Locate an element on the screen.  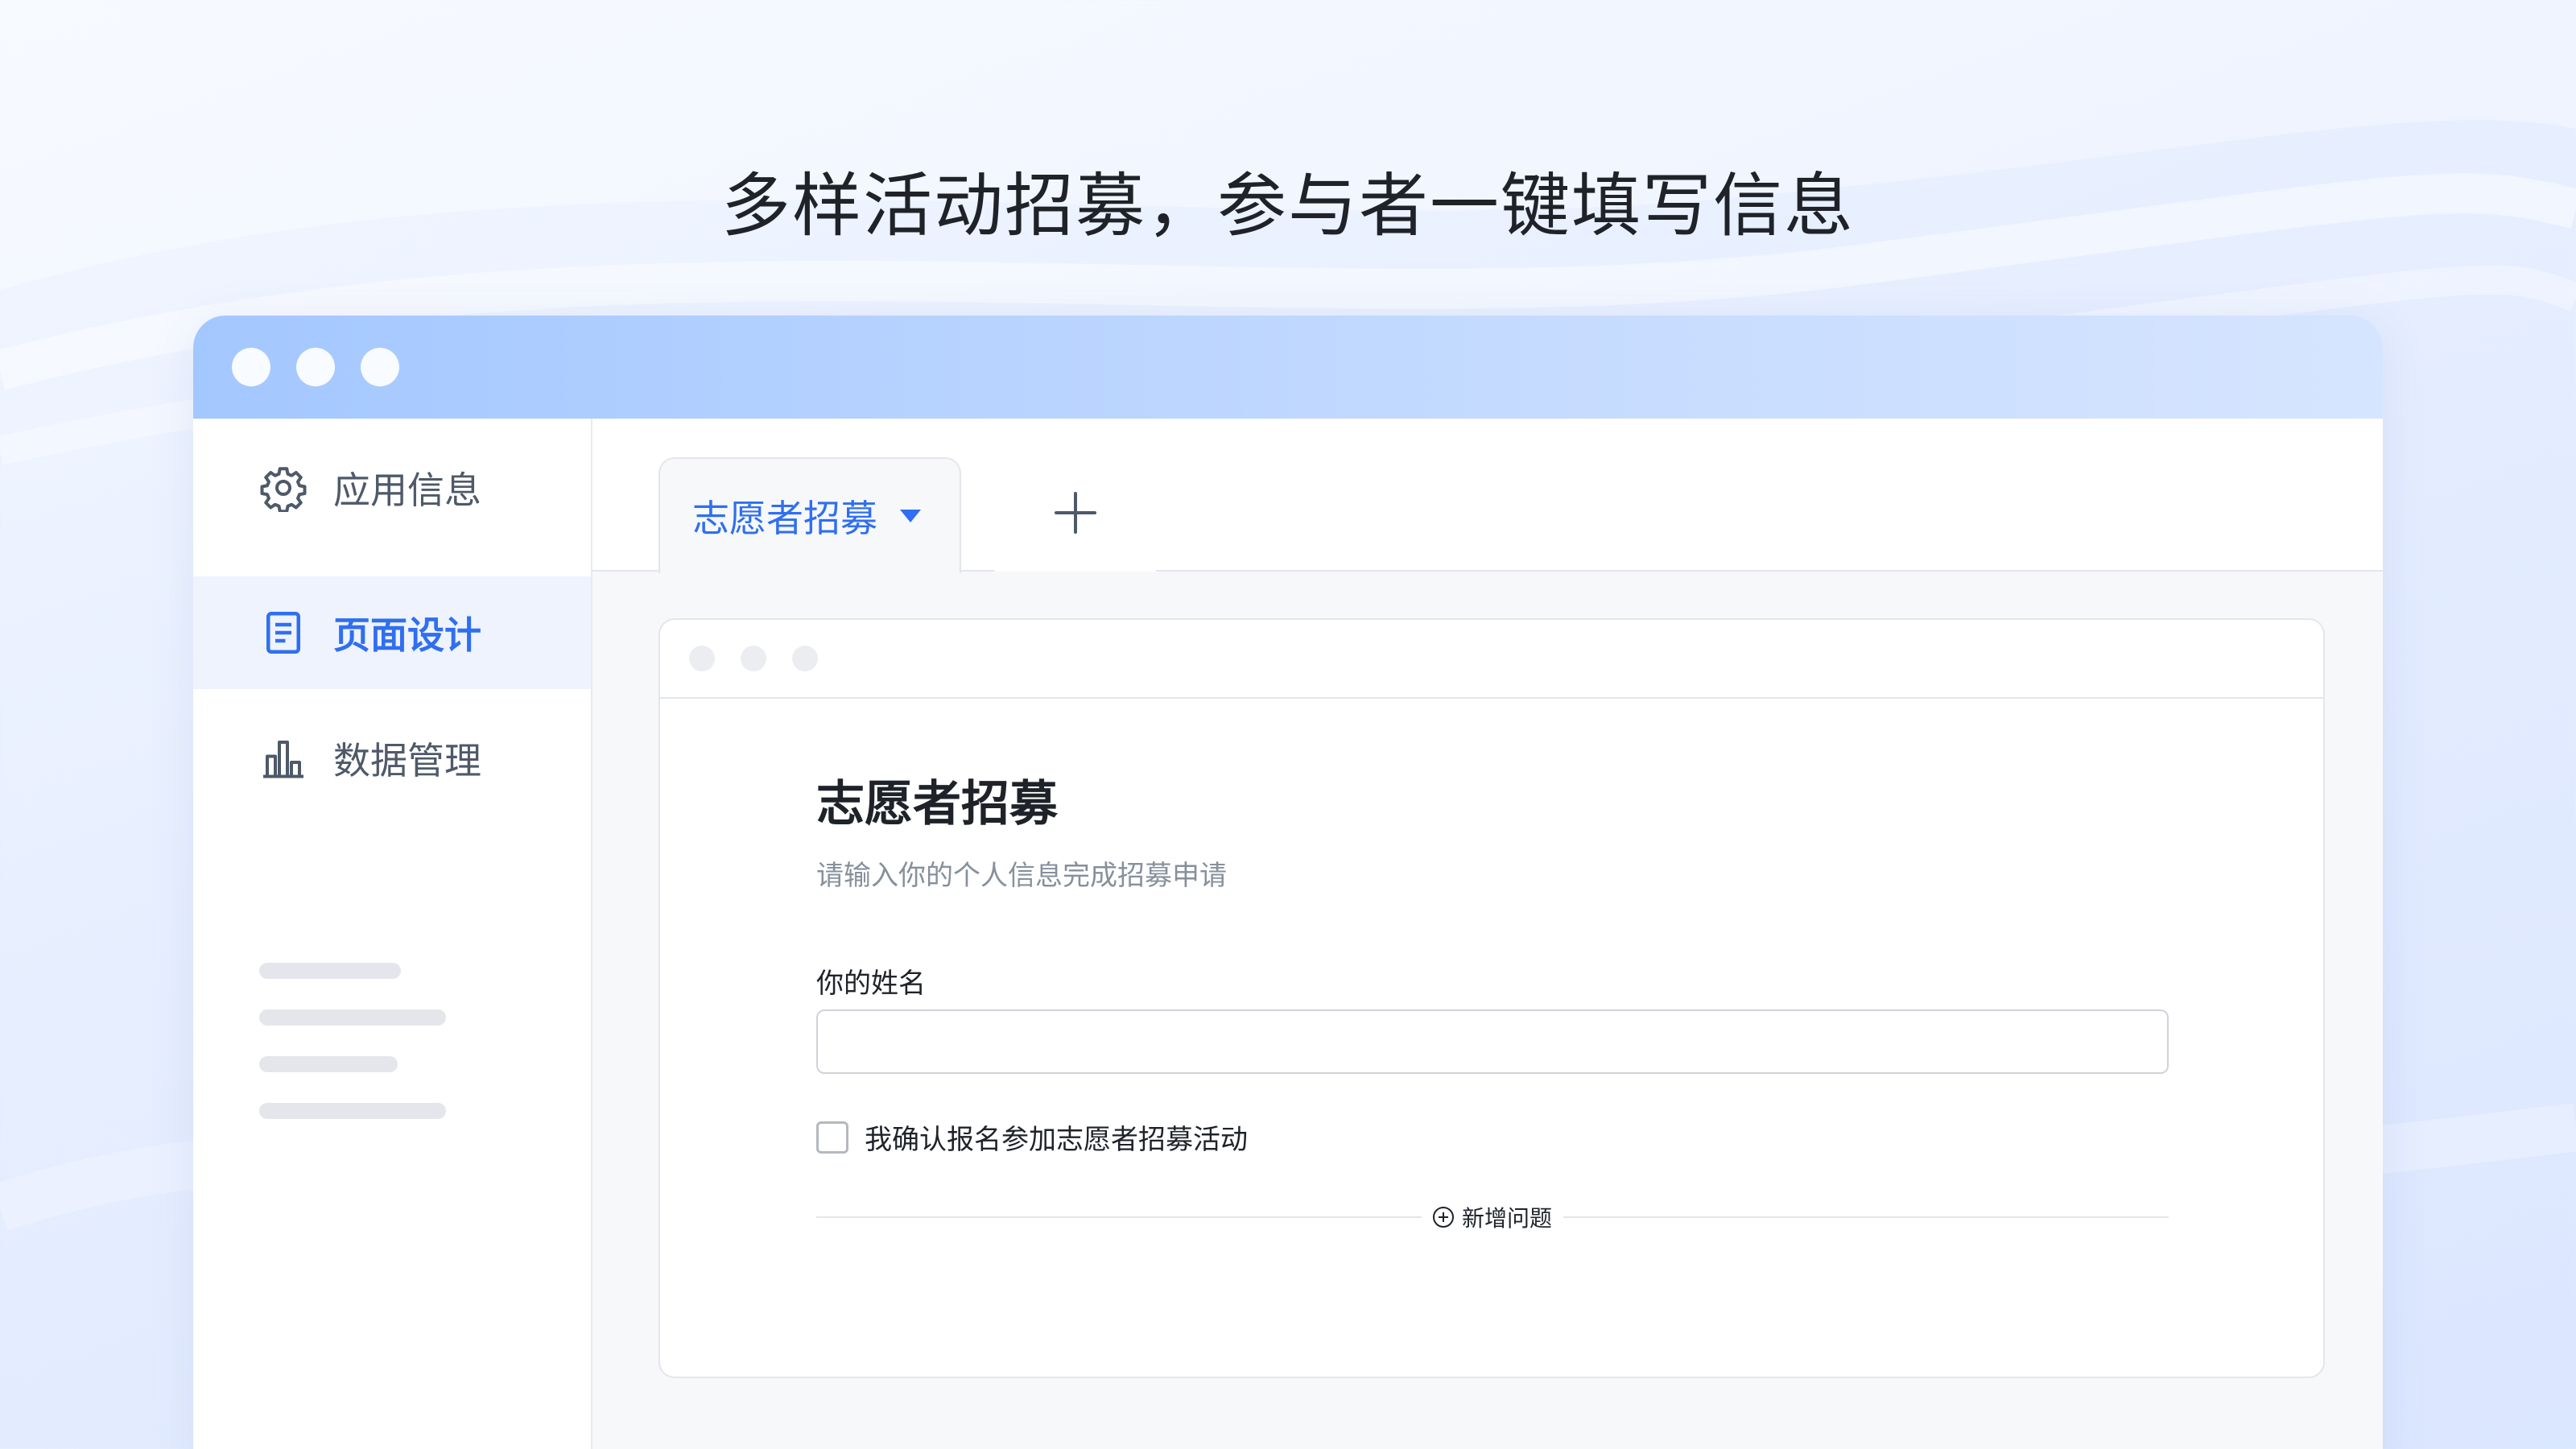
form-title: 志愿者招募 is located at coordinates (937, 804).